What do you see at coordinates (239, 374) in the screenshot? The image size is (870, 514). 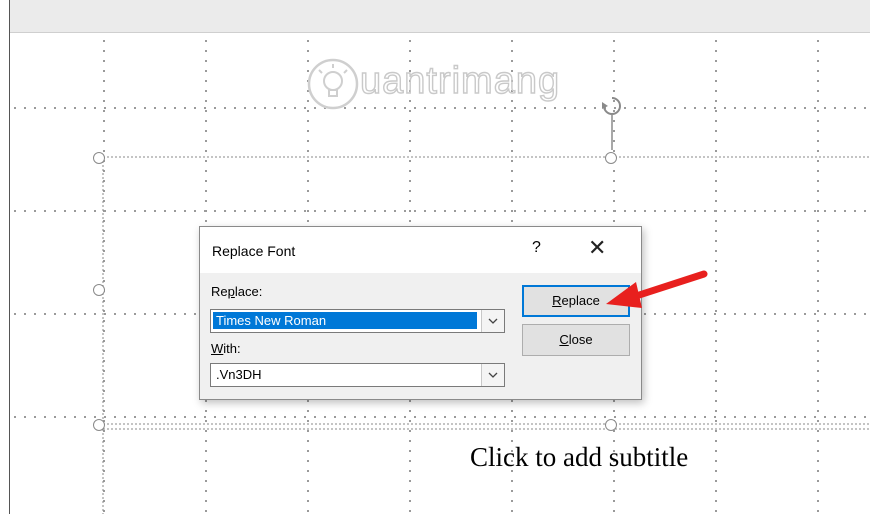 I see `with-font-value: .Vn3DH` at bounding box center [239, 374].